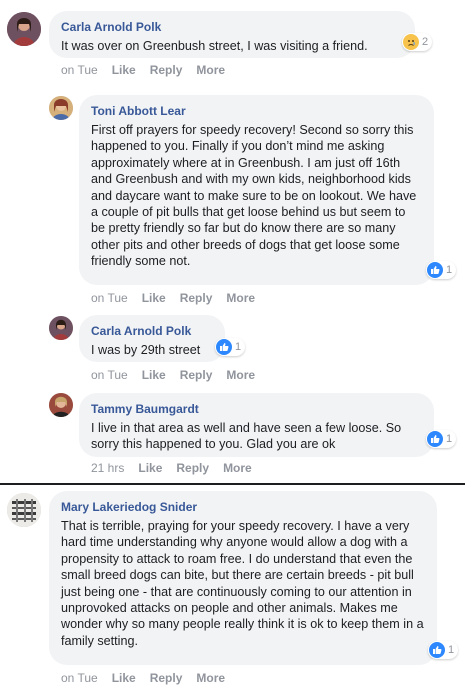 This screenshot has height=690, width=465. I want to click on comment-actions: 21 hrs Like Reply More, so click(178, 468).